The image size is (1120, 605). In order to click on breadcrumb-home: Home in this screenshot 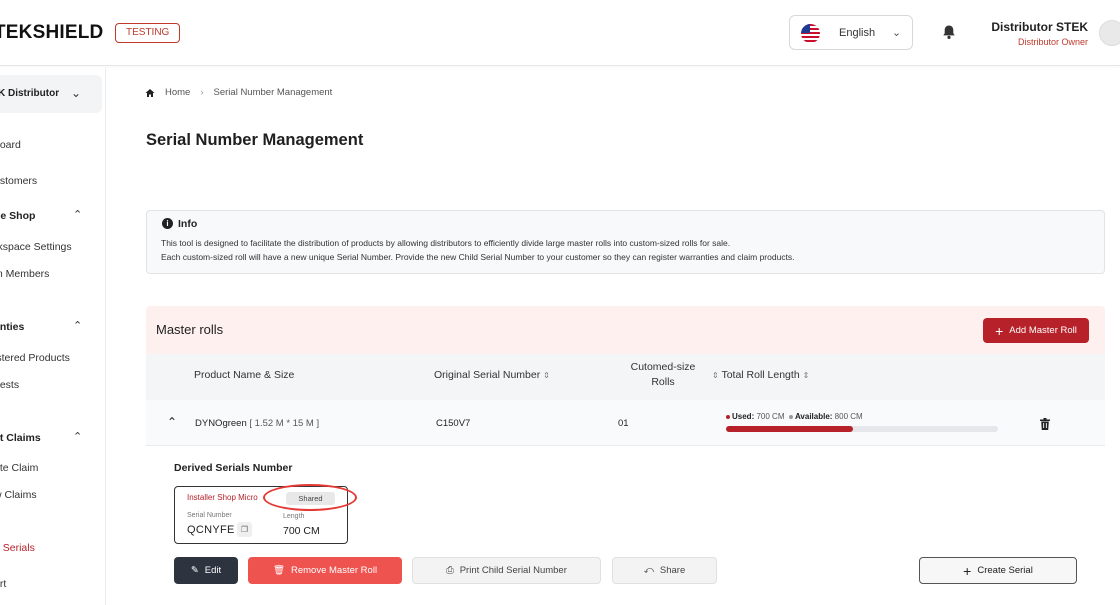, I will do `click(177, 92)`.